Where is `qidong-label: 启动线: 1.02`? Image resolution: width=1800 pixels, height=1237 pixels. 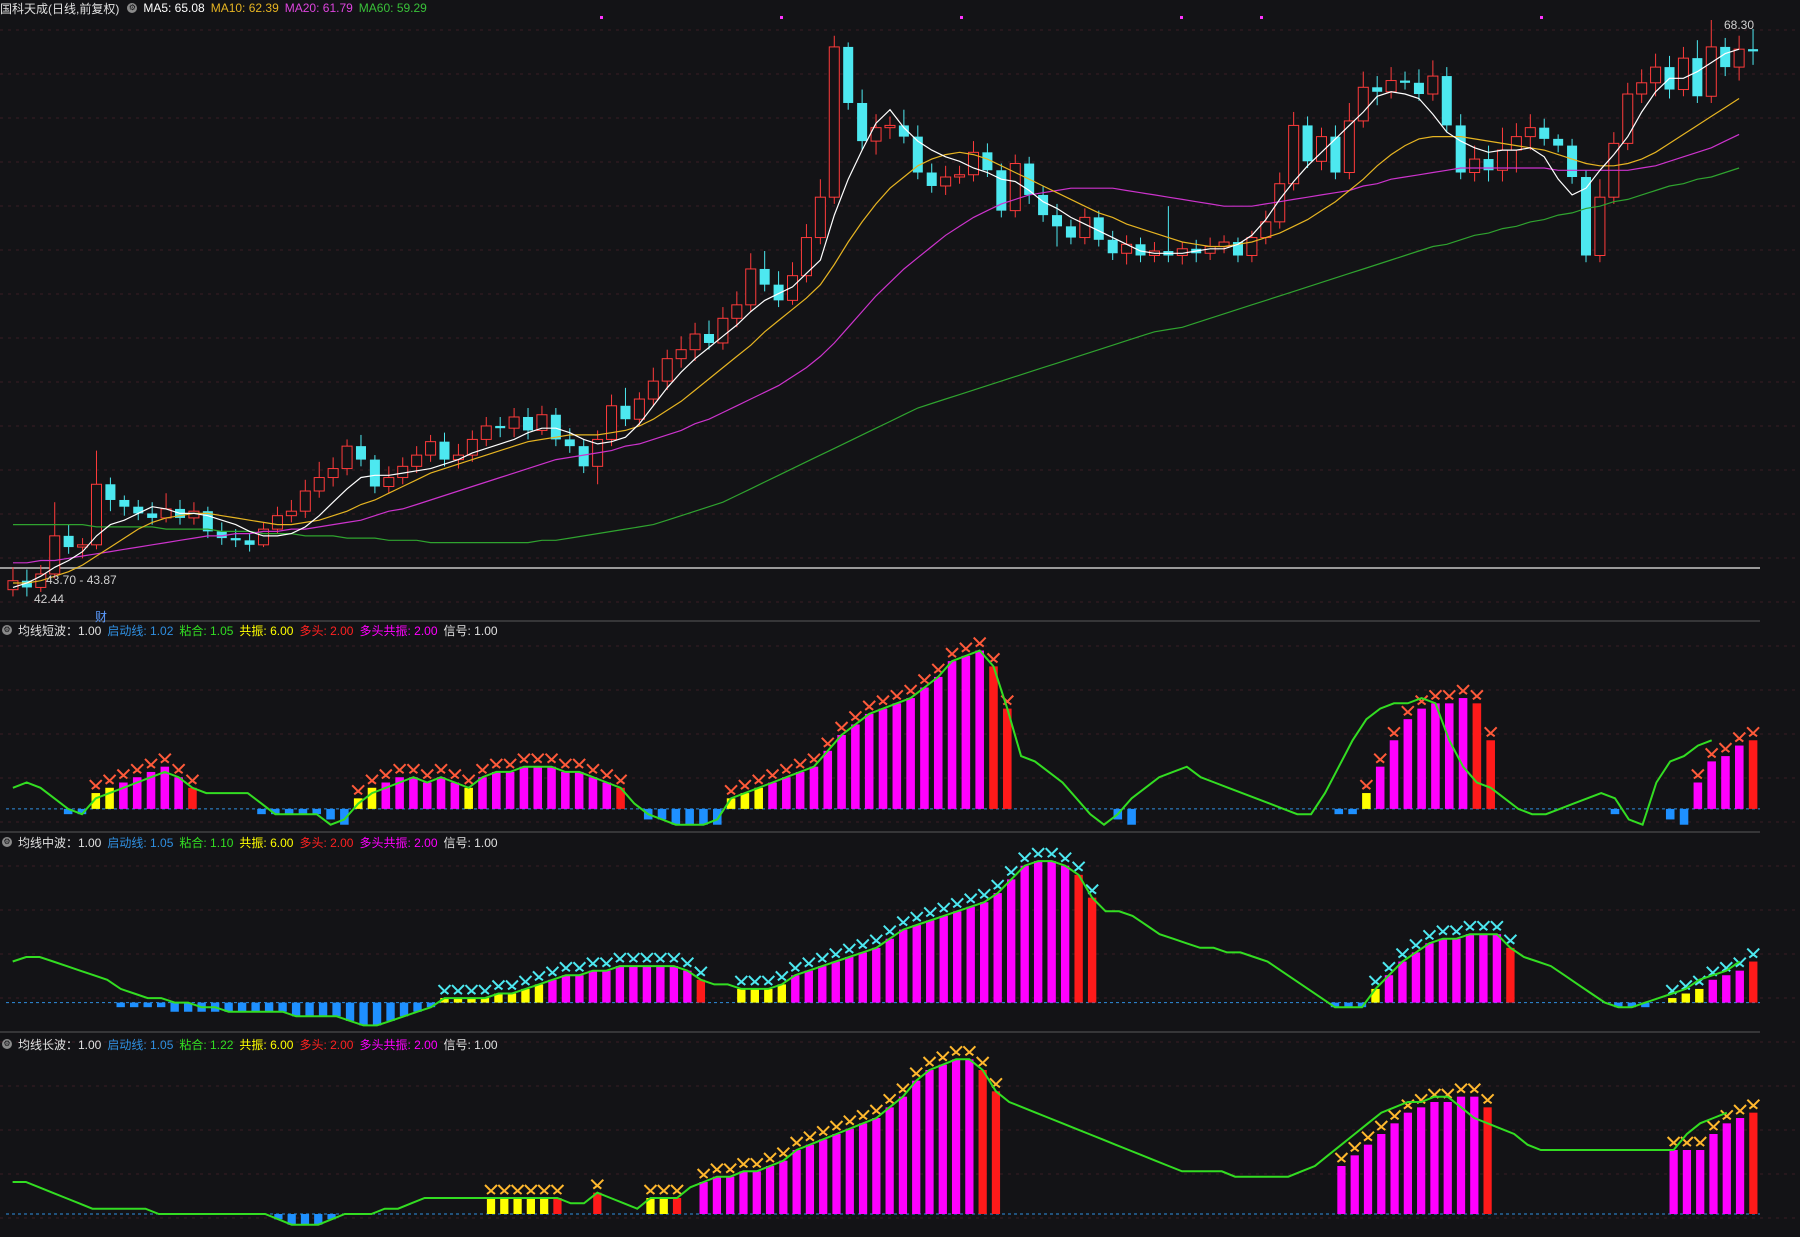
qidong-label: 启动线: 1.02 is located at coordinates (140, 630).